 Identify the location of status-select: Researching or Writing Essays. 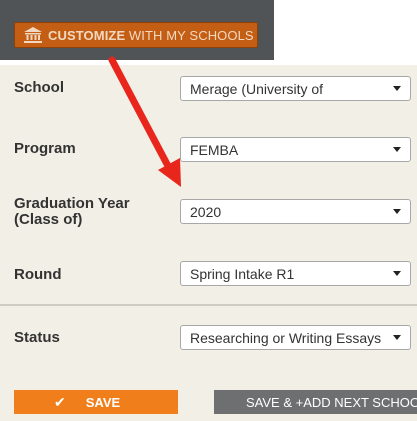
(295, 337).